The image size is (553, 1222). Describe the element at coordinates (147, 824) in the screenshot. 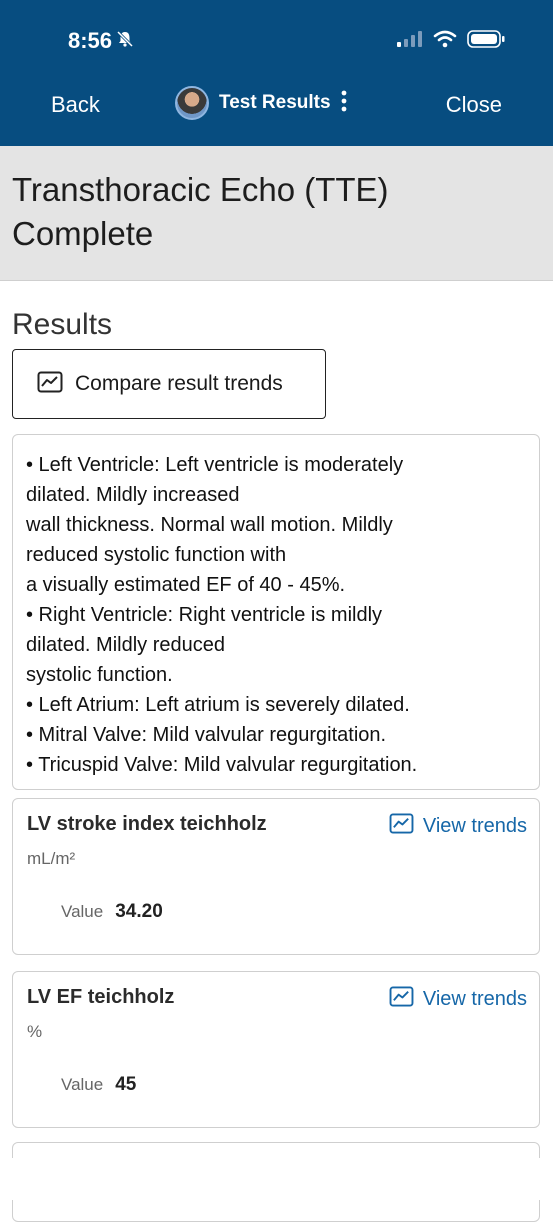

I see `result-name: LV stroke index teichholz` at that location.